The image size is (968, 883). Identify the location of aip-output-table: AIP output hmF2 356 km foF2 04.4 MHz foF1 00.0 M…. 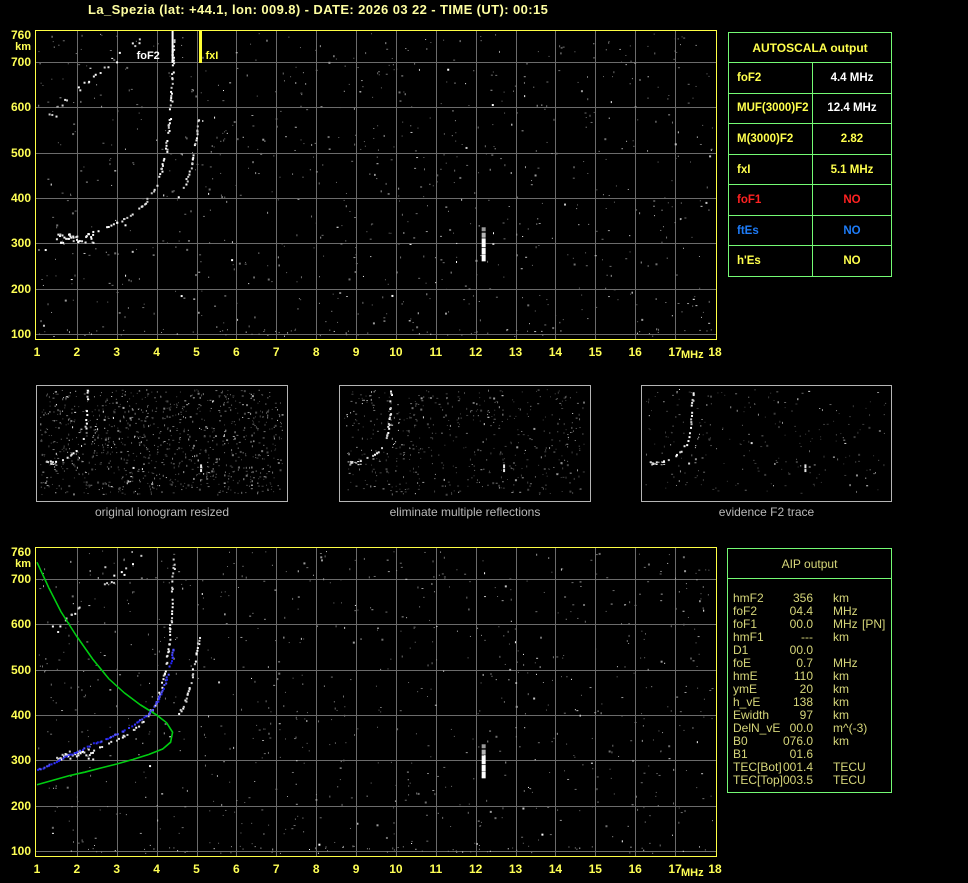
(809, 670).